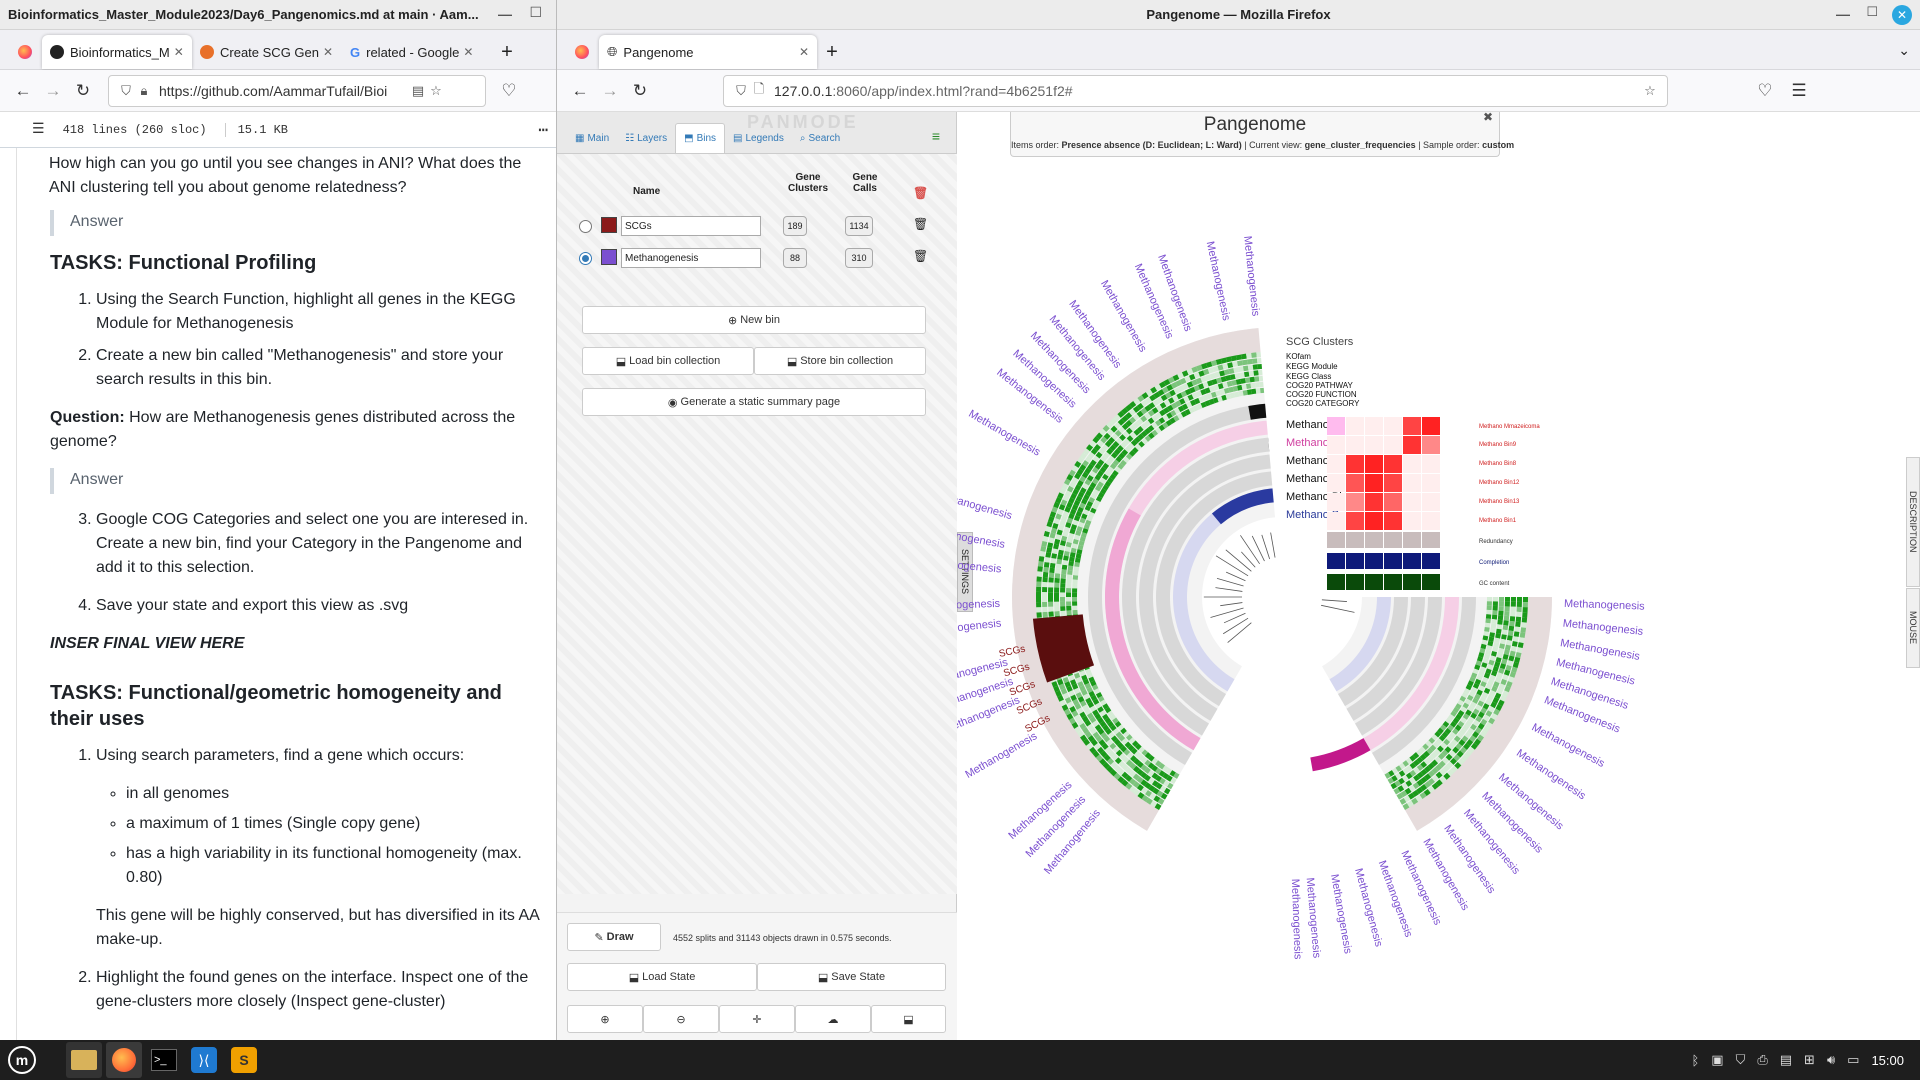  I want to click on delete-all-icon: 🗑︎, so click(920, 193).